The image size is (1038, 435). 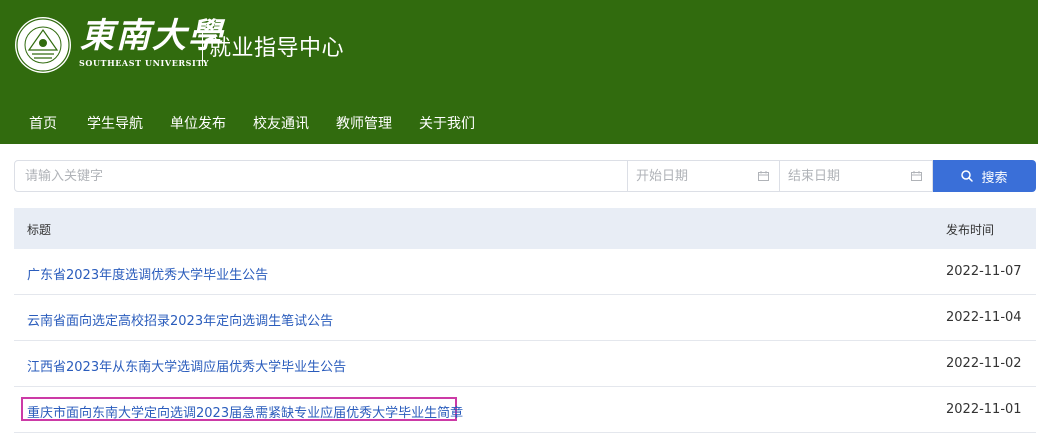 What do you see at coordinates (984, 409) in the screenshot?
I see `notice-date: 2022-11-01` at bounding box center [984, 409].